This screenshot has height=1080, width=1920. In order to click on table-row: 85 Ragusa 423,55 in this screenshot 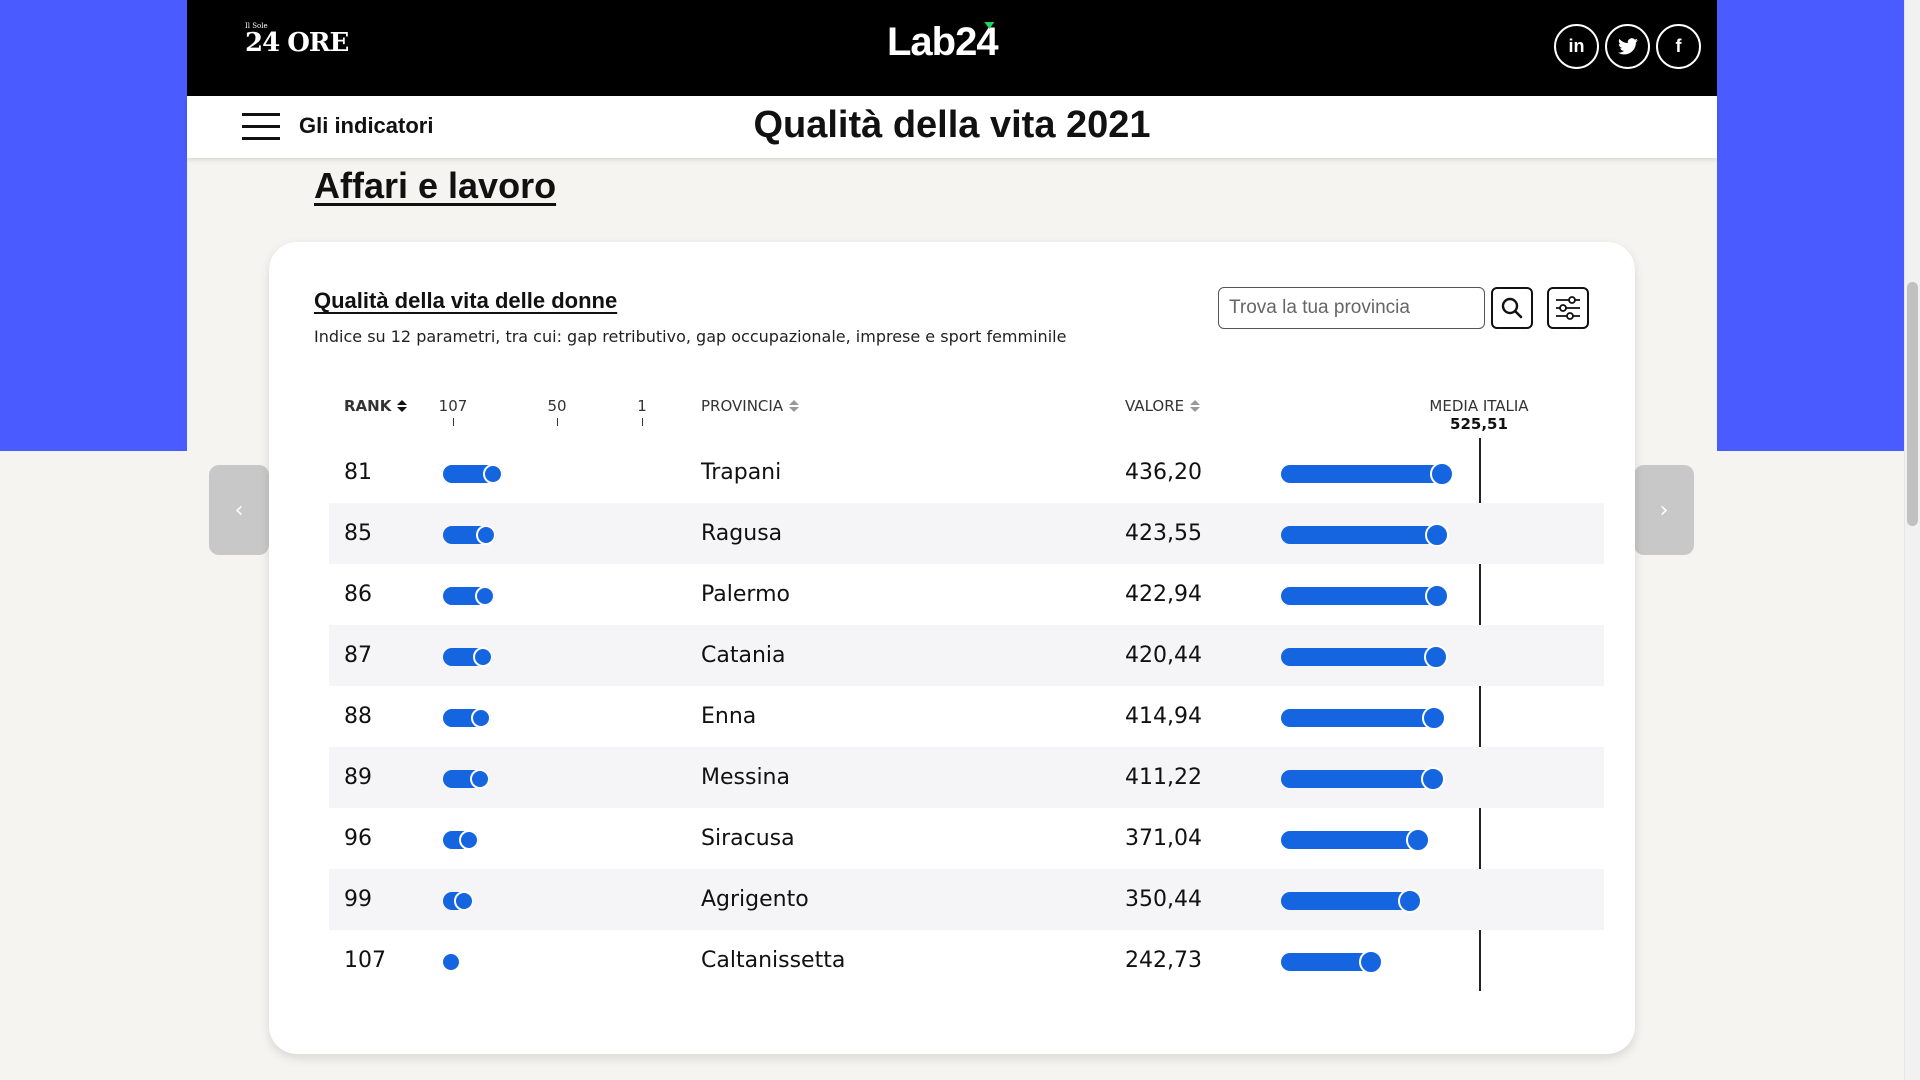, I will do `click(966, 533)`.